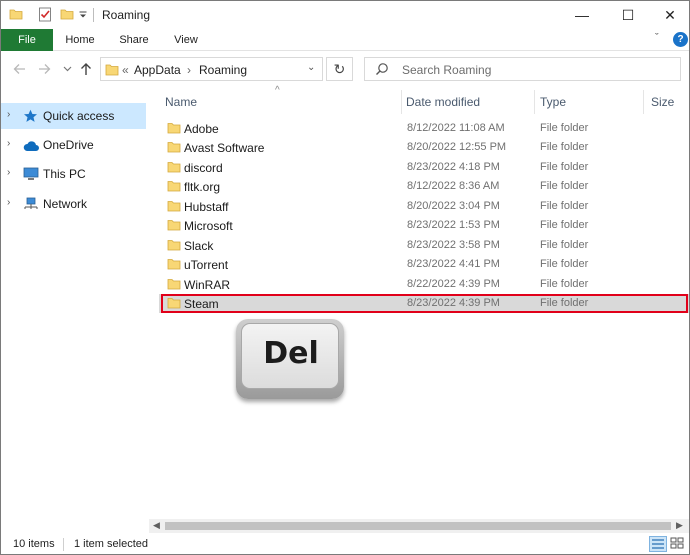  What do you see at coordinates (31, 203) in the screenshot?
I see `network-icon` at bounding box center [31, 203].